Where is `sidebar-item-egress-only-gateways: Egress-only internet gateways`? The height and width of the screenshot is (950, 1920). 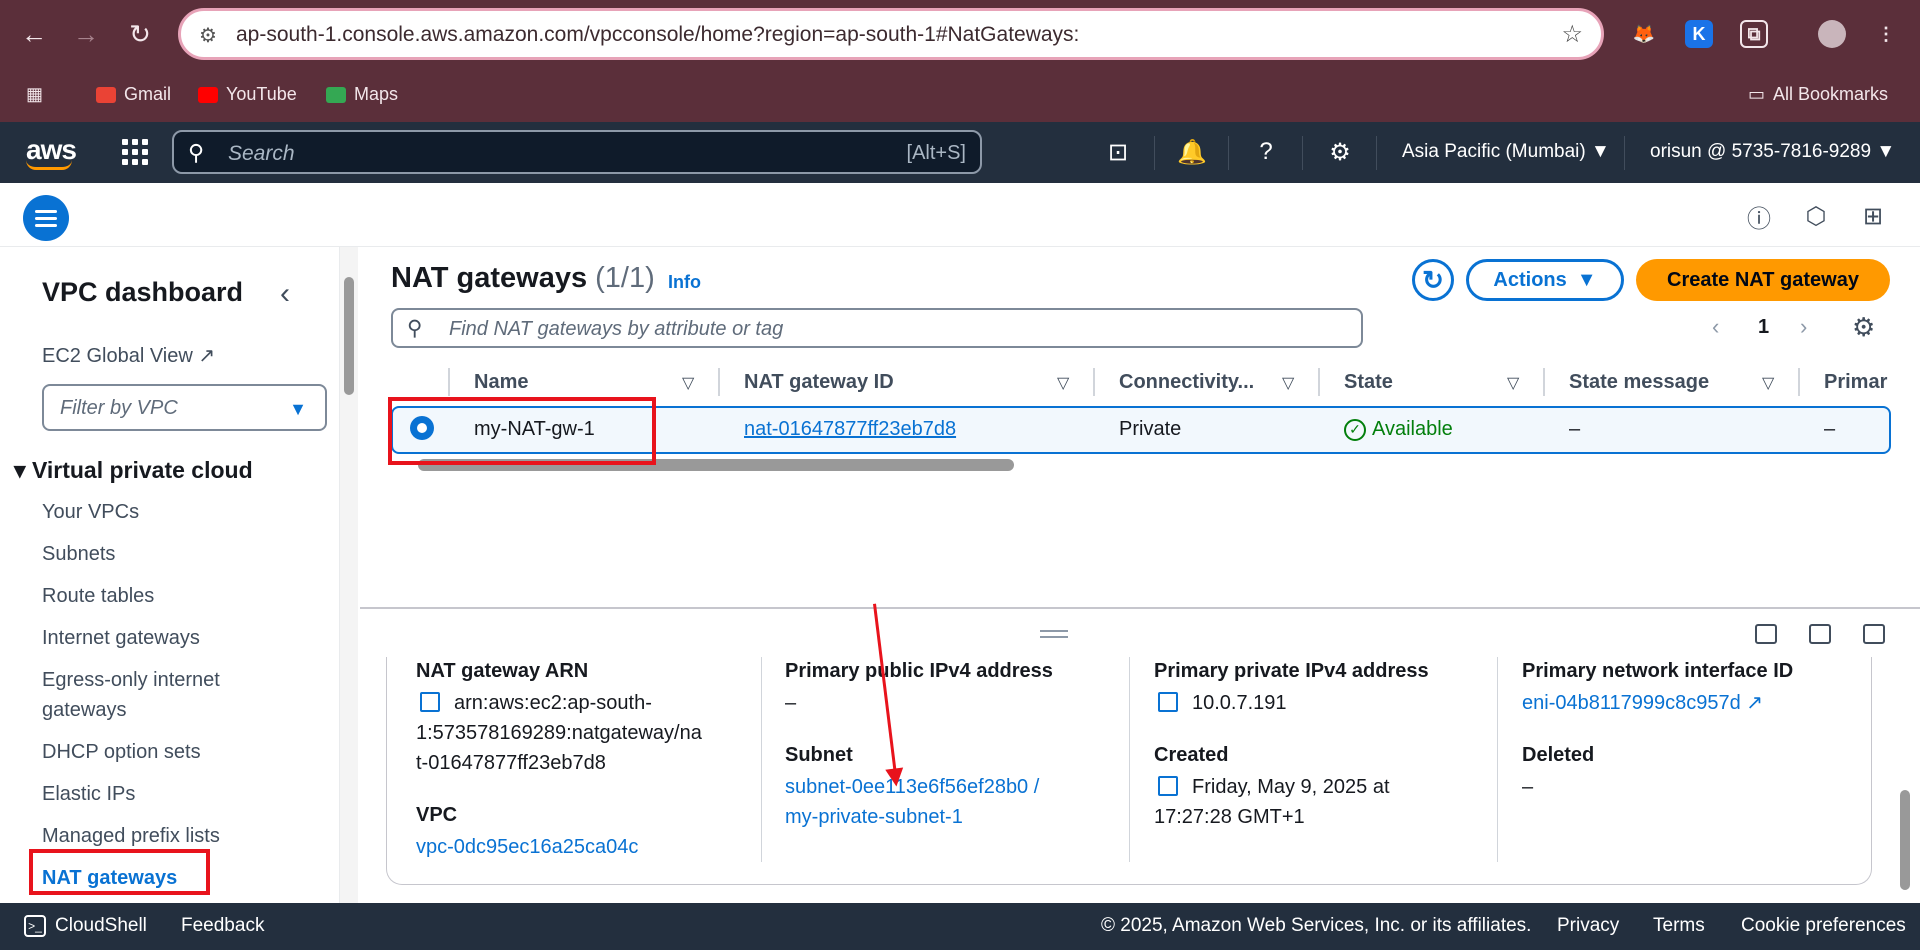
sidebar-item-egress-only-gateways: Egress-only internet gateways is located at coordinates (157, 695).